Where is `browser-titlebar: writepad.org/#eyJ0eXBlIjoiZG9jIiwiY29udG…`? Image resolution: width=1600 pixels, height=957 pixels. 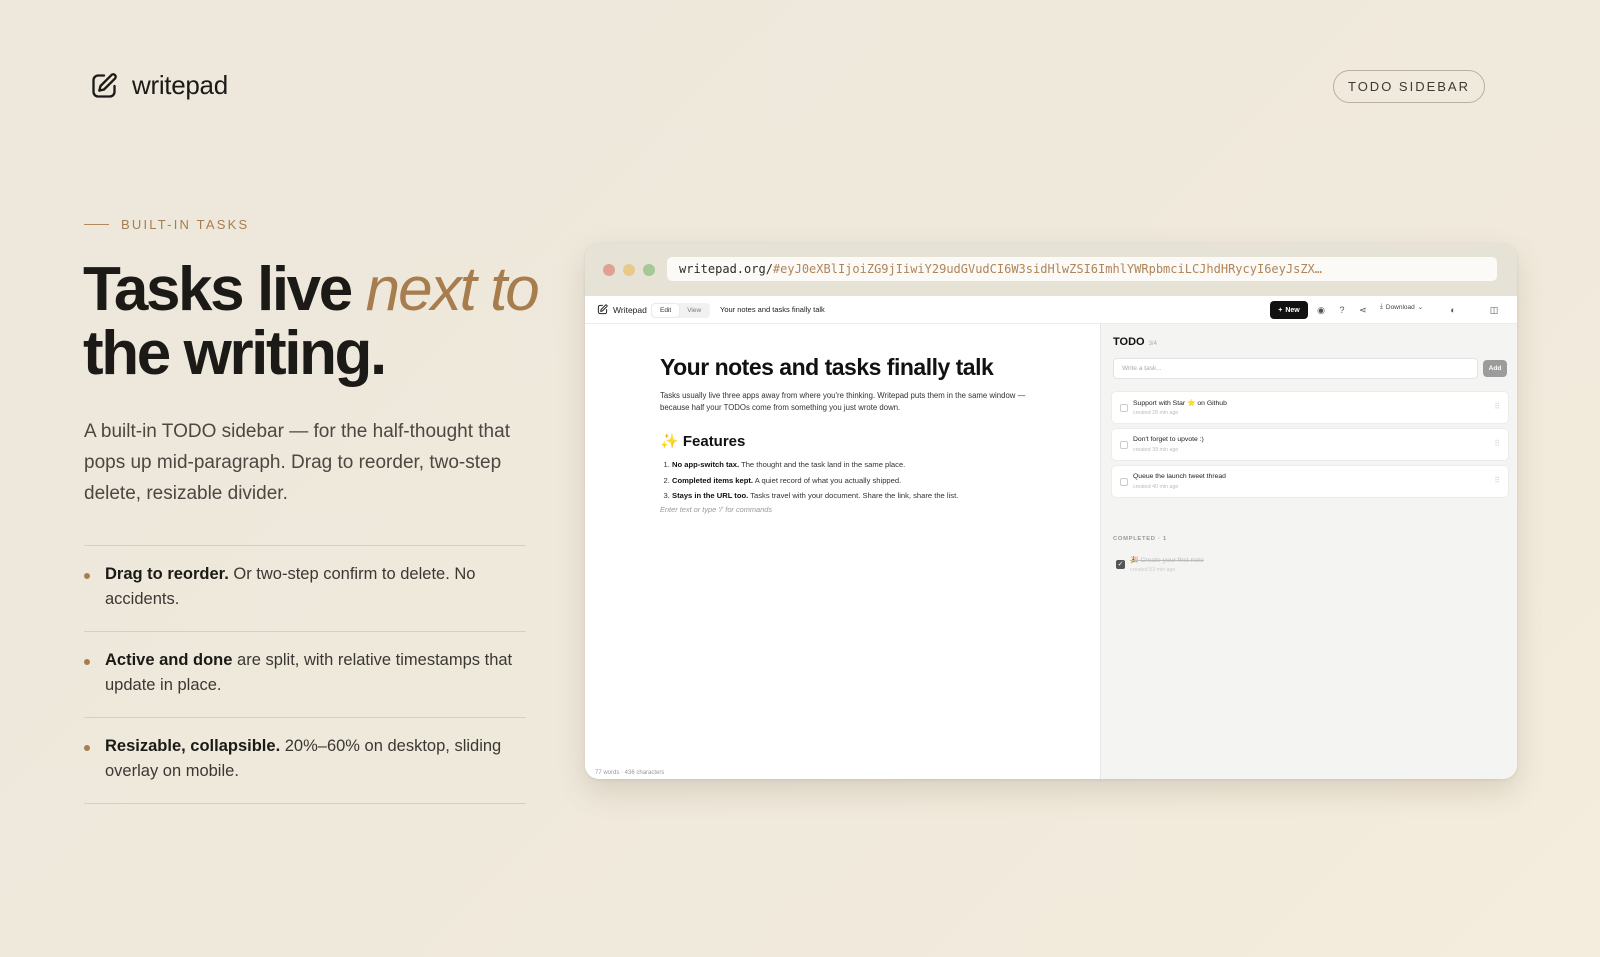
browser-titlebar: writepad.org/#eyJ0eXBlIjoiZG9jIiwiY29udG… is located at coordinates (1051, 269).